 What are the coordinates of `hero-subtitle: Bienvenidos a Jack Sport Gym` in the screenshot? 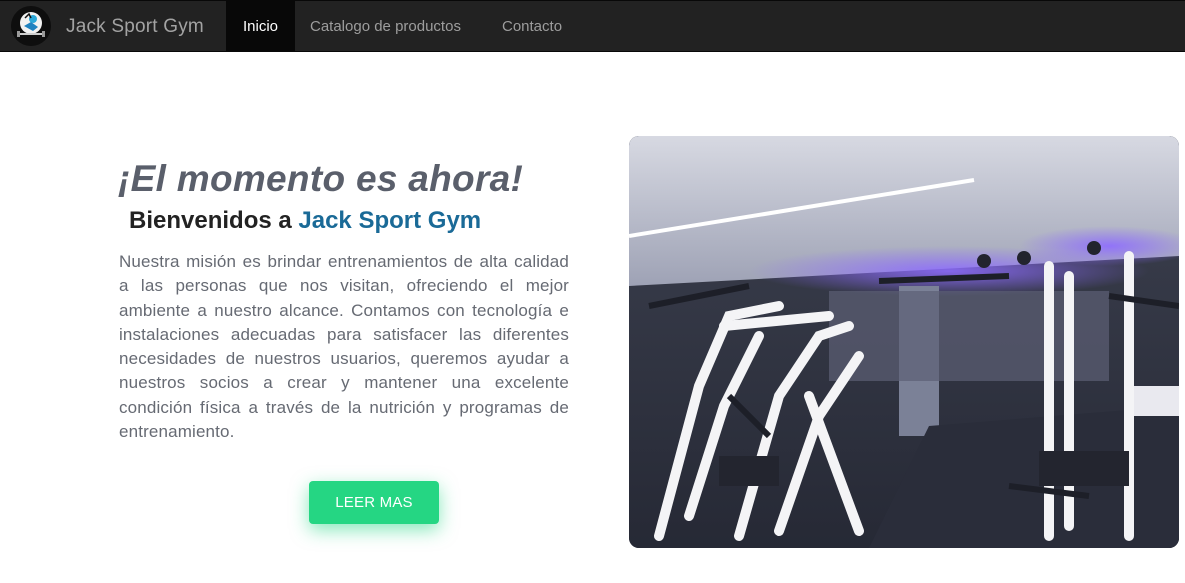 It's located at (305, 221).